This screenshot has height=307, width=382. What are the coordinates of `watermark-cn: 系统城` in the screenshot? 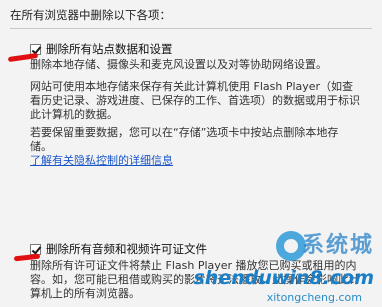 It's located at (337, 245).